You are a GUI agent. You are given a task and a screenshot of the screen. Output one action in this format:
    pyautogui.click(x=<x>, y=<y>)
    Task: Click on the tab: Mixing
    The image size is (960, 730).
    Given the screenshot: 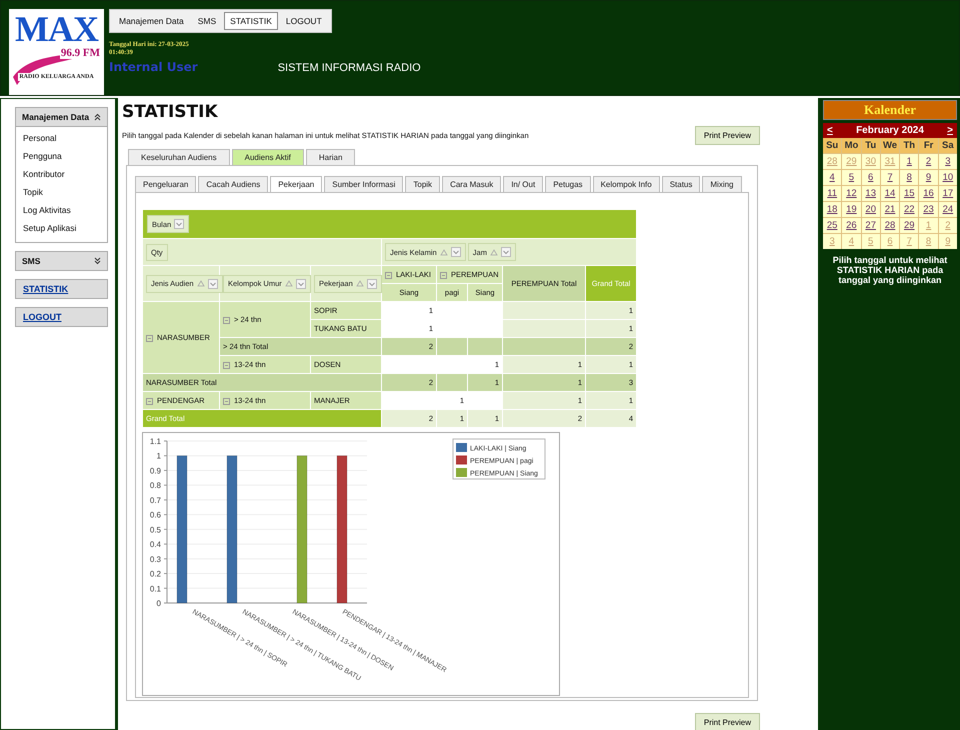 What is the action you would take?
    pyautogui.click(x=722, y=184)
    